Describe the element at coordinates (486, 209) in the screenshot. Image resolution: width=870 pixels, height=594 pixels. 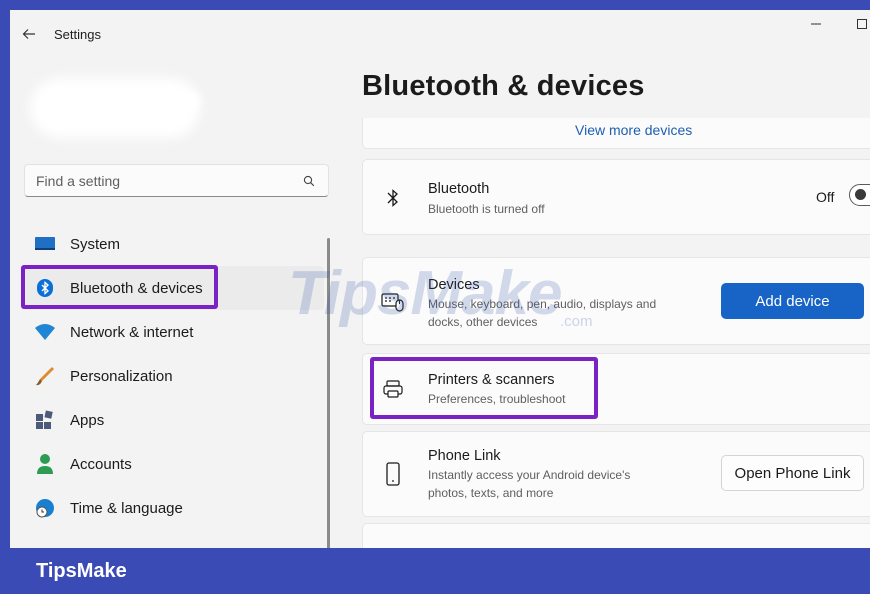
I see `bluetooth-subtitle: Bluetooth is turned off` at that location.